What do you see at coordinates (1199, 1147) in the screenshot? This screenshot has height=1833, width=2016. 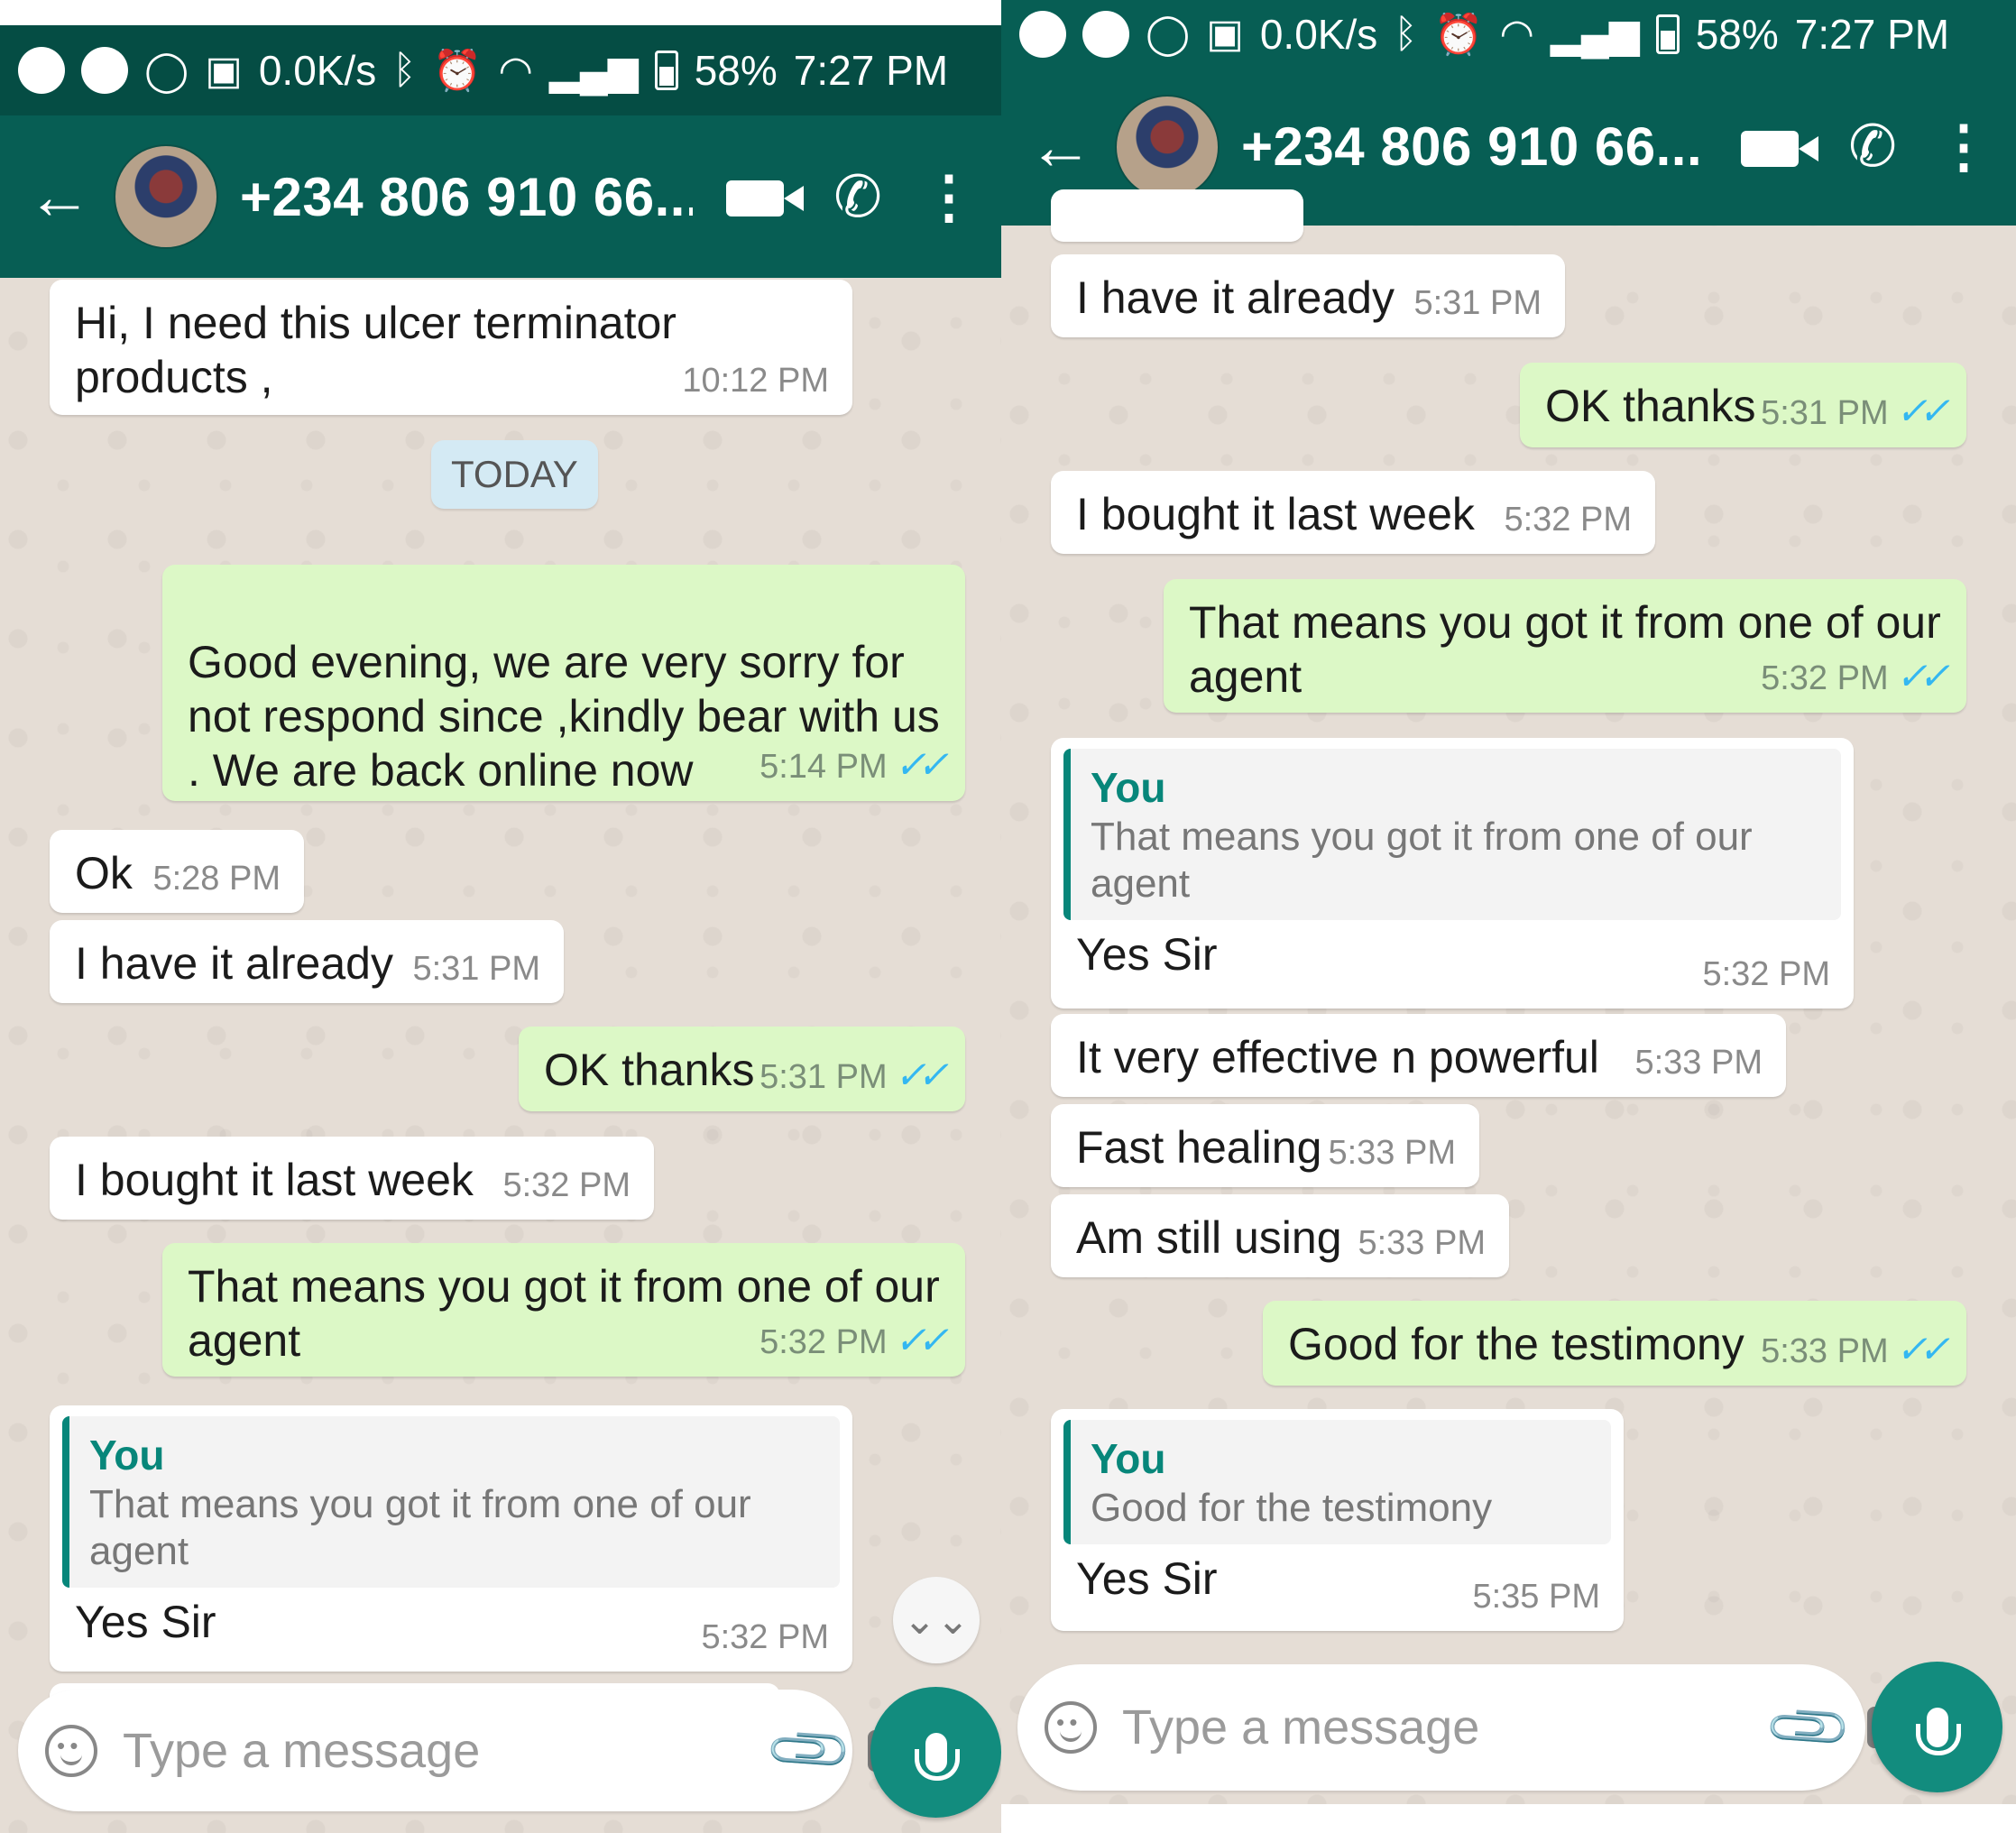 I see `message-text: Fast healing` at bounding box center [1199, 1147].